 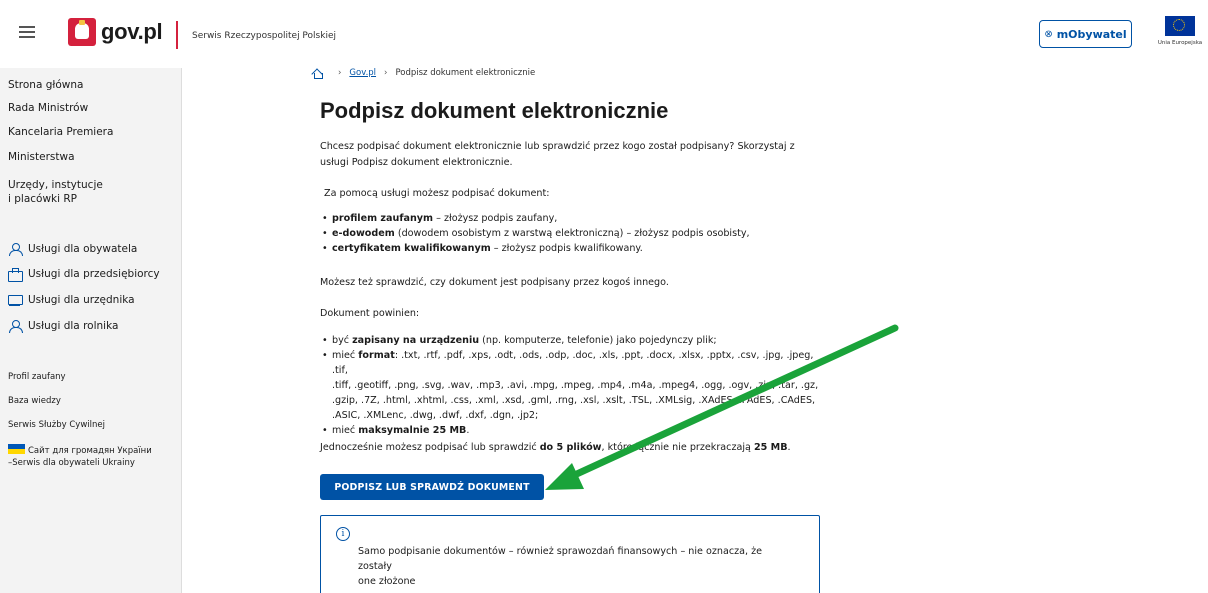 What do you see at coordinates (264, 36) in the screenshot?
I see `header-subtitle: Serwis Rzeczypospolitej Polskiej` at bounding box center [264, 36].